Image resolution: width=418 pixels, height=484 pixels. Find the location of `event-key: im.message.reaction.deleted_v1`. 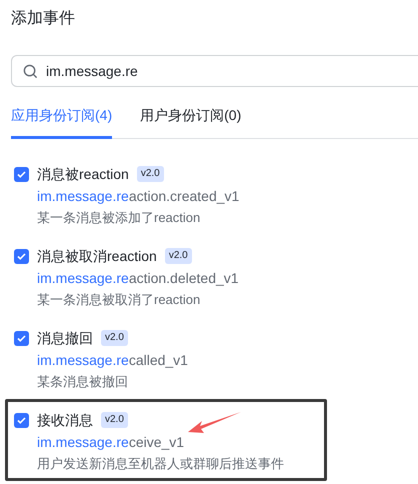

event-key: im.message.reaction.deleted_v1 is located at coordinates (138, 278).